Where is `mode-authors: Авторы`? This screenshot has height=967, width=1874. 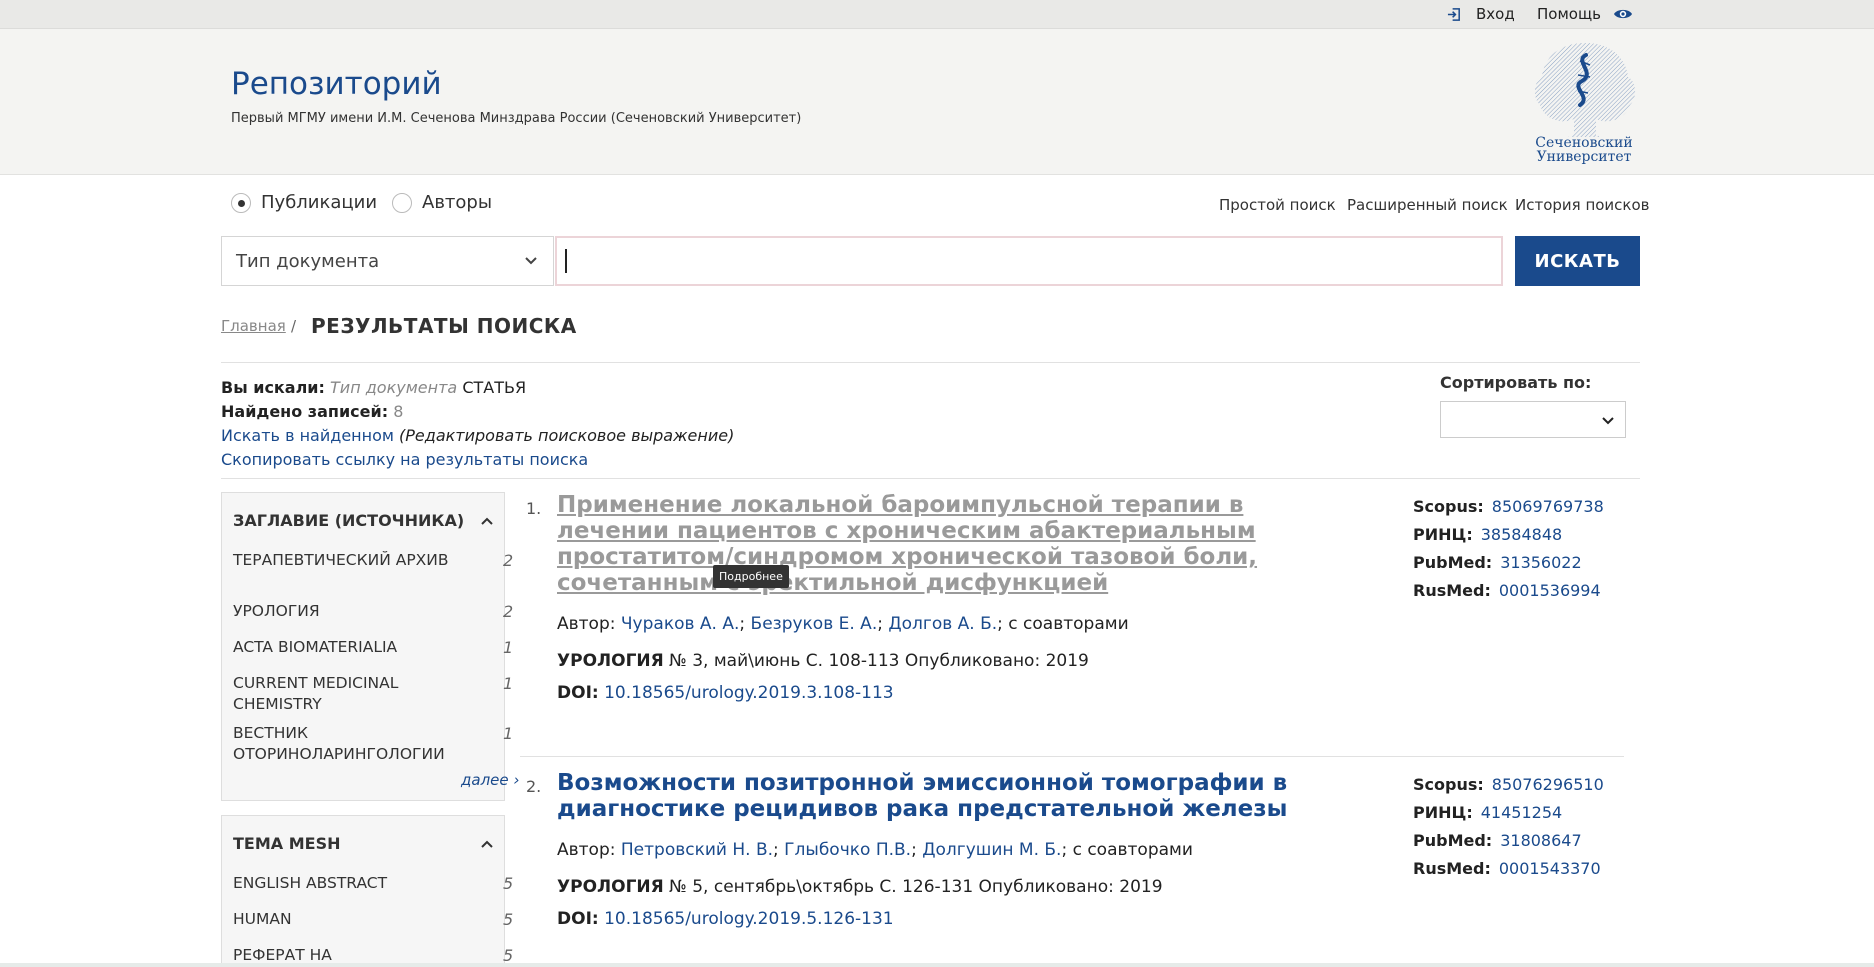 mode-authors: Авторы is located at coordinates (442, 202).